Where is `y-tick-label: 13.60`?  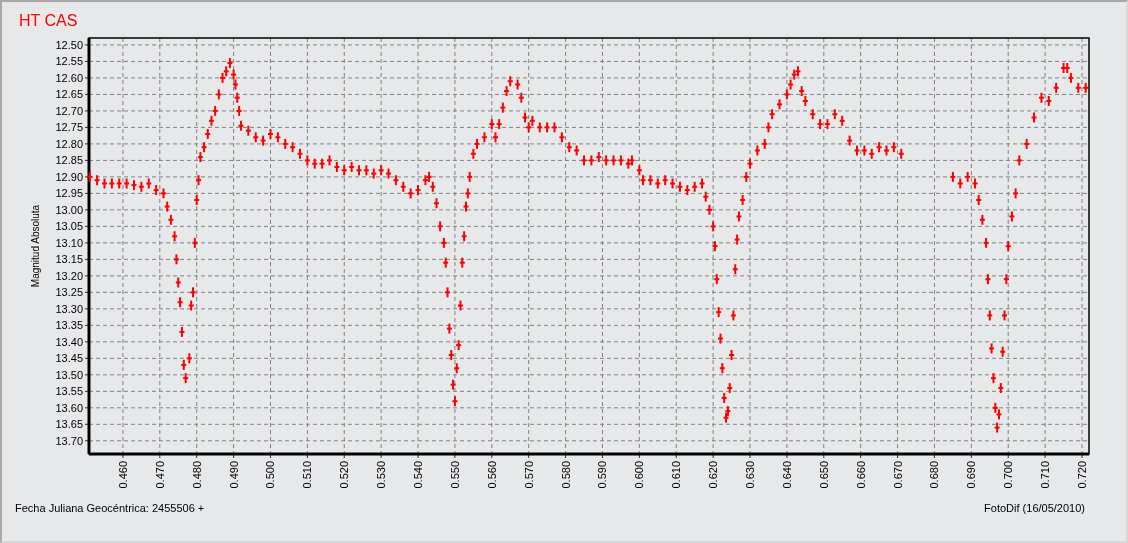
y-tick-label: 13.60 is located at coordinates (69, 407).